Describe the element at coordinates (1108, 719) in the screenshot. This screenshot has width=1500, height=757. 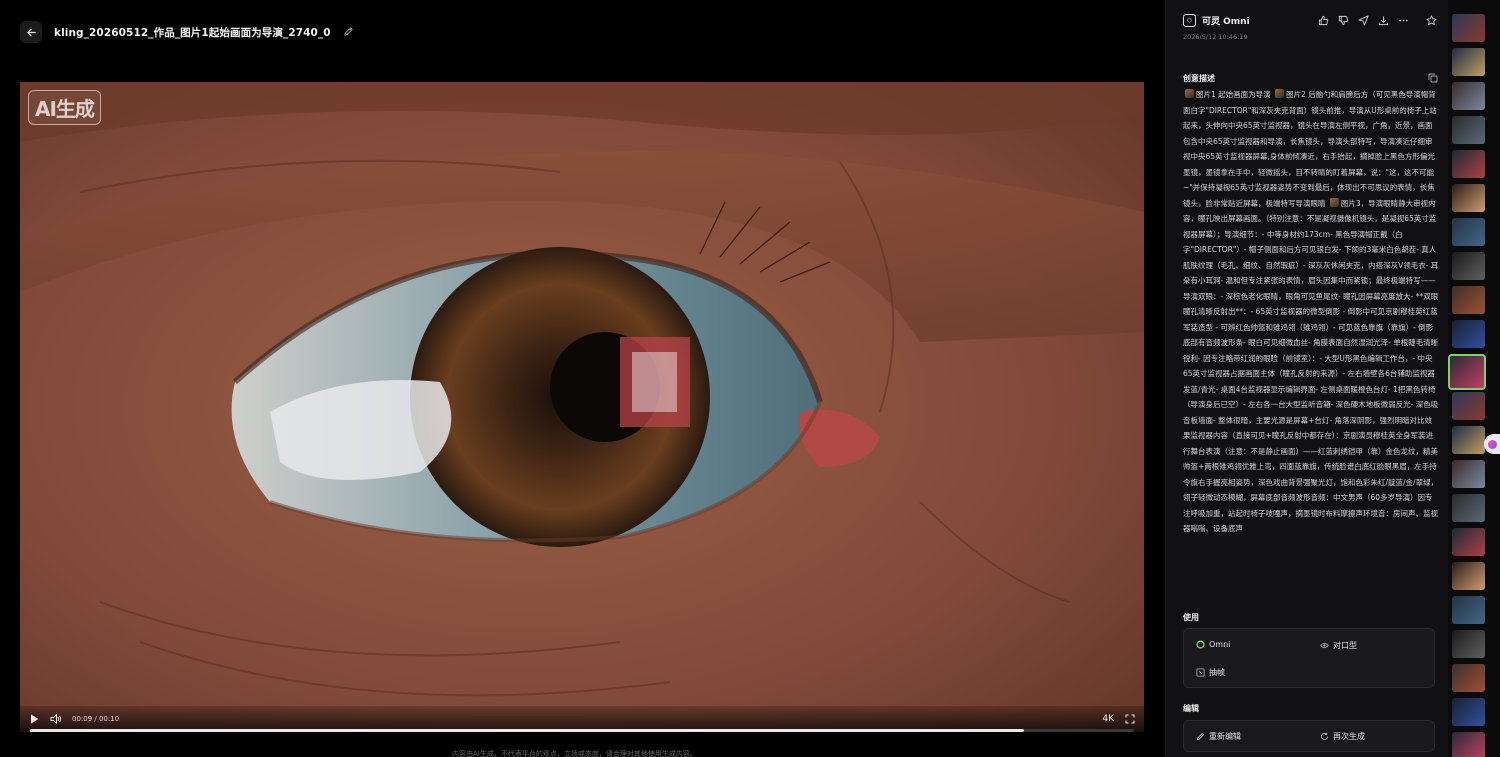
I see `quality-label: 4K` at that location.